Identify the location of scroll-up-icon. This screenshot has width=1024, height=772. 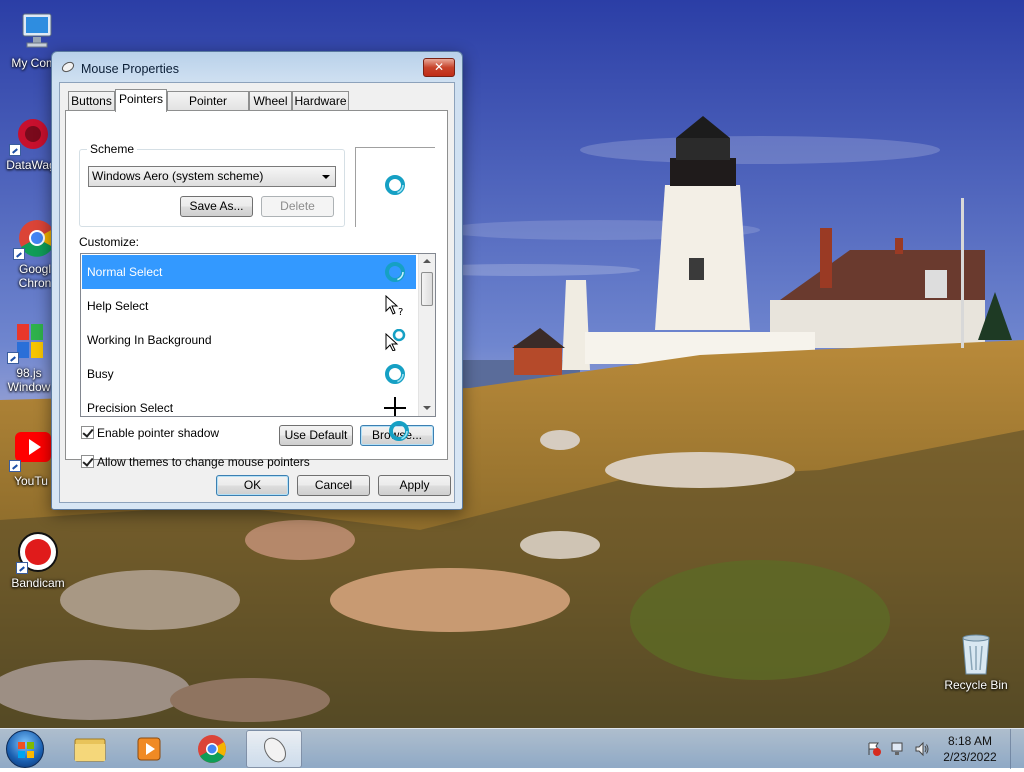
(427, 261).